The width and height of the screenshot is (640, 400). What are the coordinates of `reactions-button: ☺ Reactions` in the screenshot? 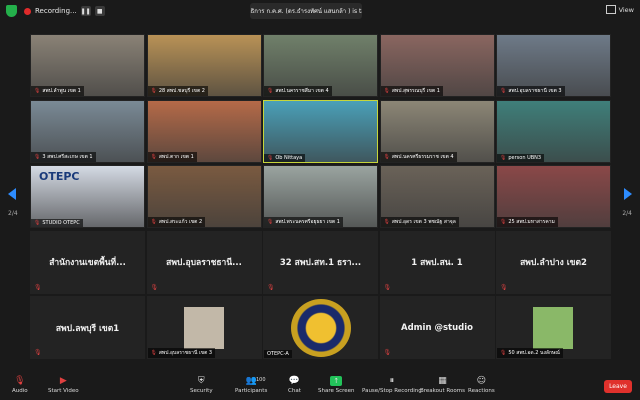 It's located at (481, 385).